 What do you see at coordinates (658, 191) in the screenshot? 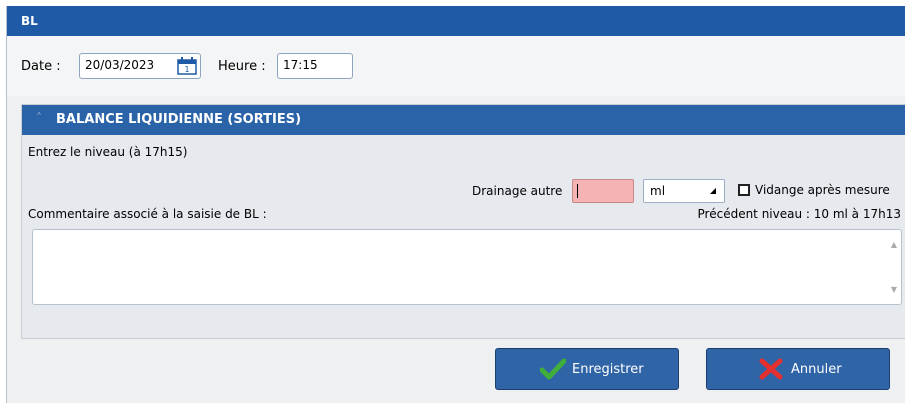
I see `unit-selected-value: ml` at bounding box center [658, 191].